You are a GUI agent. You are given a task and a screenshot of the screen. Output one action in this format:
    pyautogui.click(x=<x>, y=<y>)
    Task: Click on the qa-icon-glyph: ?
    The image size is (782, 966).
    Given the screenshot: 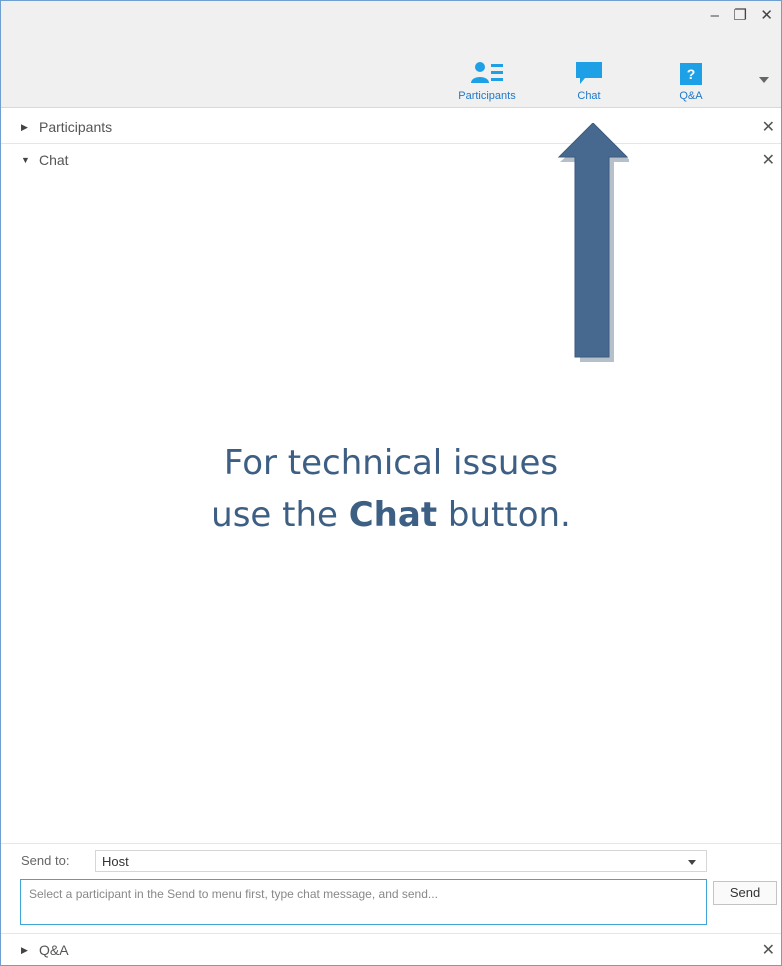 What is the action you would take?
    pyautogui.click(x=691, y=74)
    